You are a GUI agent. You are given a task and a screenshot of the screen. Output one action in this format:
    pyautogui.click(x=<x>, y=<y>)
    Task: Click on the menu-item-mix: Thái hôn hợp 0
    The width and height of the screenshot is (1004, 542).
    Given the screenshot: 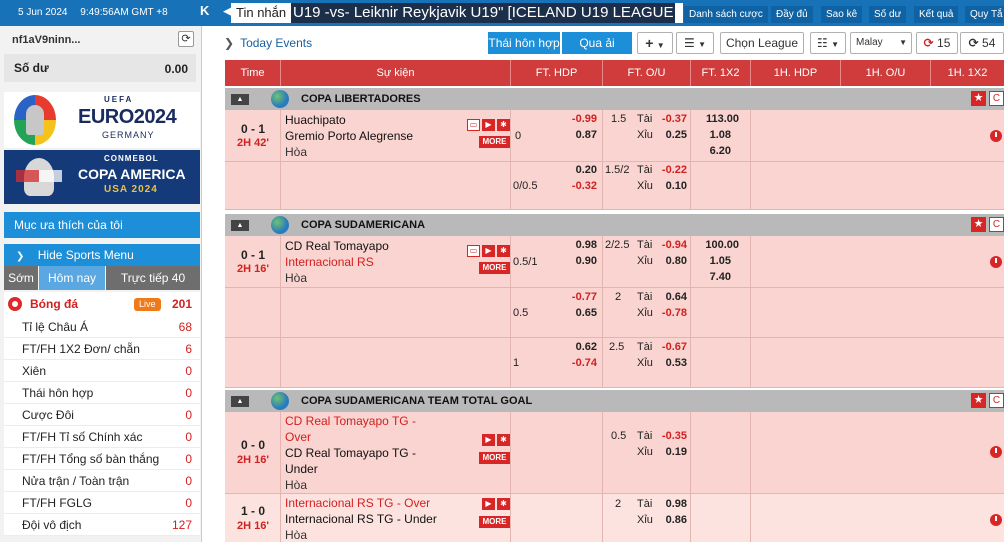 What is the action you would take?
    pyautogui.click(x=102, y=393)
    